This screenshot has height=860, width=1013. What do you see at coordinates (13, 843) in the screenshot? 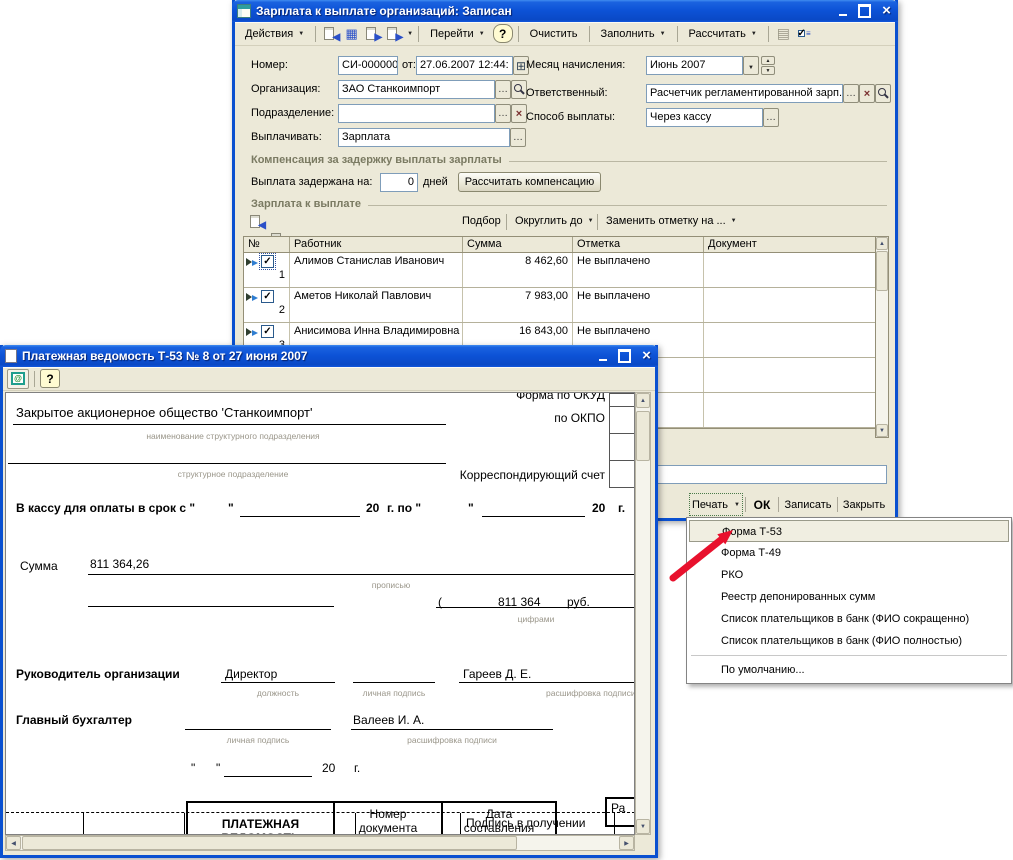
I see `scroll-left-icon: ◀` at bounding box center [13, 843].